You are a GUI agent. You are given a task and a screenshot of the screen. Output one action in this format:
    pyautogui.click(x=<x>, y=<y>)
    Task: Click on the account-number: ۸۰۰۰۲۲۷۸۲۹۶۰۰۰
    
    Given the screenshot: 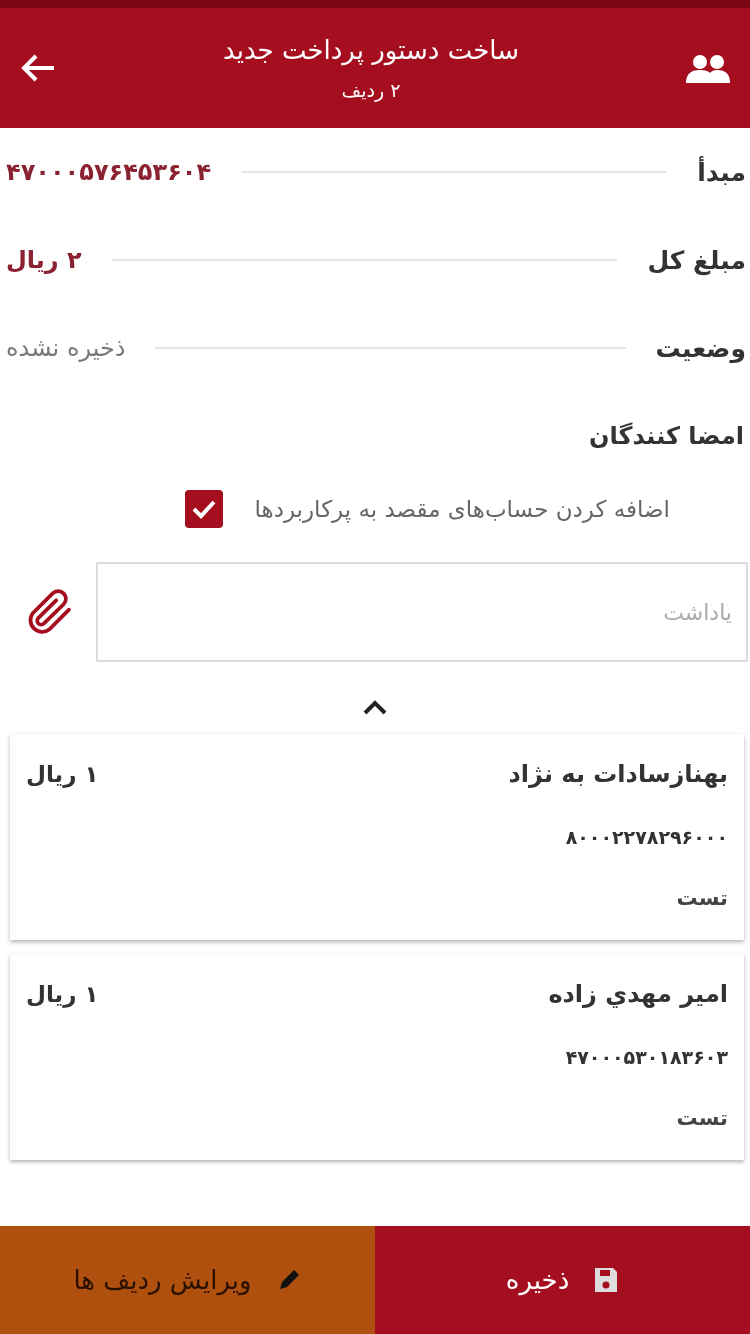 What is the action you would take?
    pyautogui.click(x=646, y=837)
    